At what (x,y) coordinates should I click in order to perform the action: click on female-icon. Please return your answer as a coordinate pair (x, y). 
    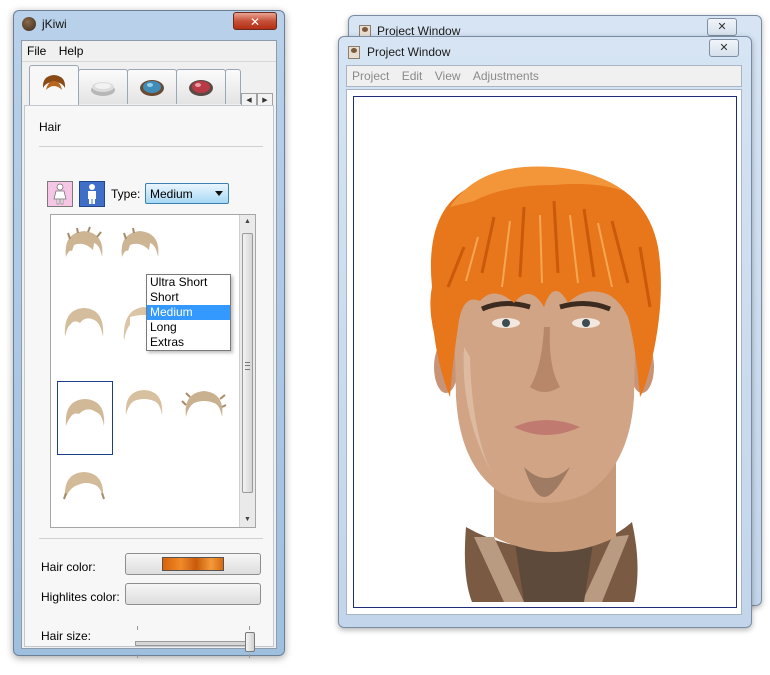
    Looking at the image, I should click on (60, 194).